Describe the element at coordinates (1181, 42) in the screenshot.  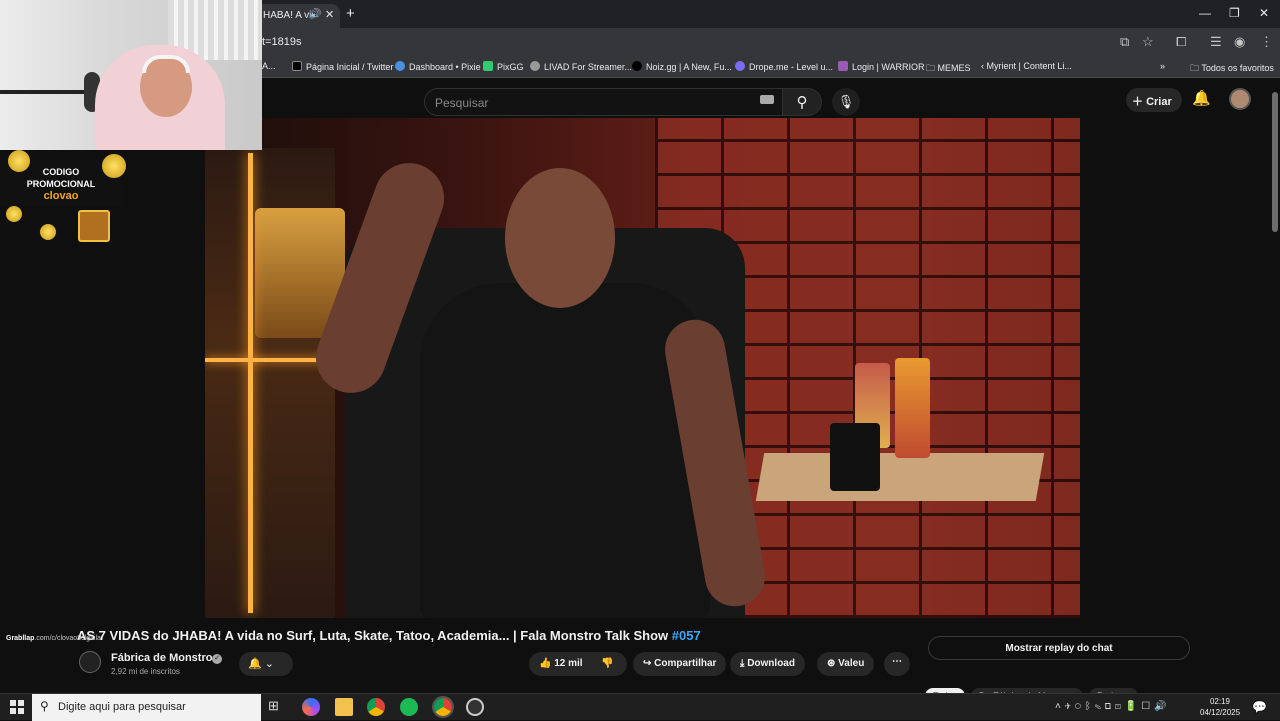
I see `extensions-icon: ⧠` at that location.